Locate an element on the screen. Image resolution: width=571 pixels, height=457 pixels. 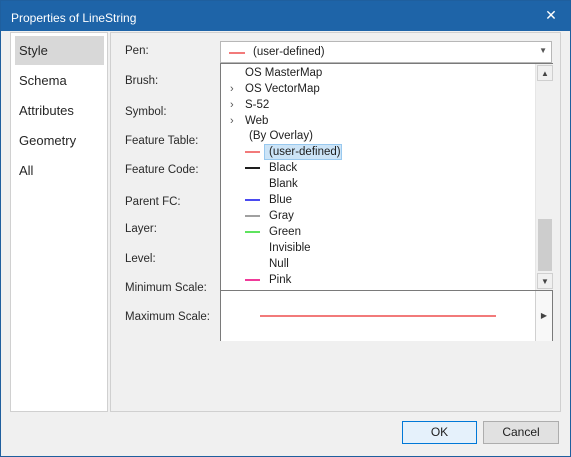
list-item-label: Gray is located at coordinates (281, 216).